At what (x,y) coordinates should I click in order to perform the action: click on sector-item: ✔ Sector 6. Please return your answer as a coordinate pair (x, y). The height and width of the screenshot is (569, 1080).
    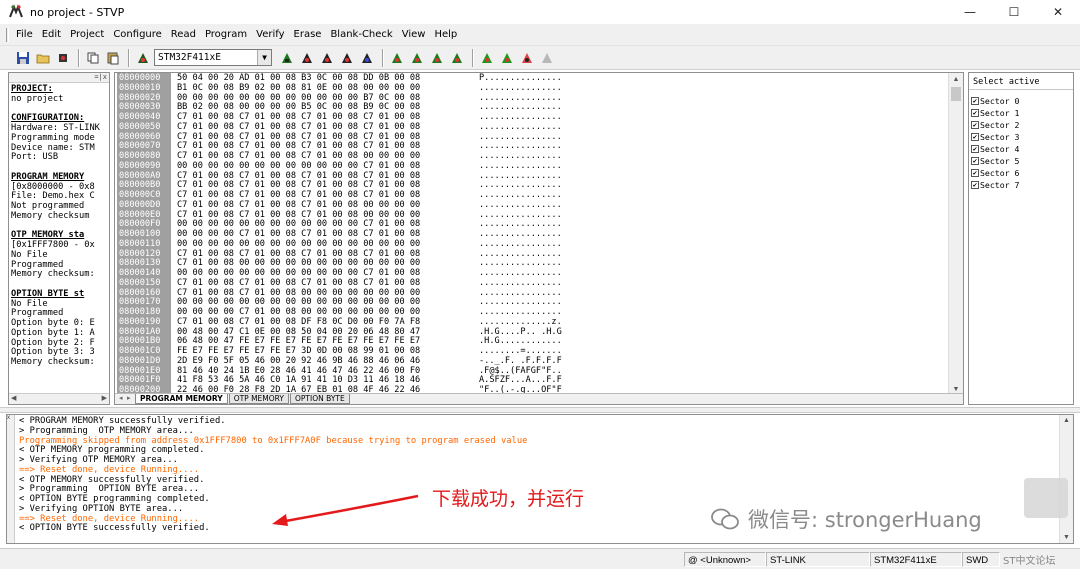
    Looking at the image, I should click on (1022, 173).